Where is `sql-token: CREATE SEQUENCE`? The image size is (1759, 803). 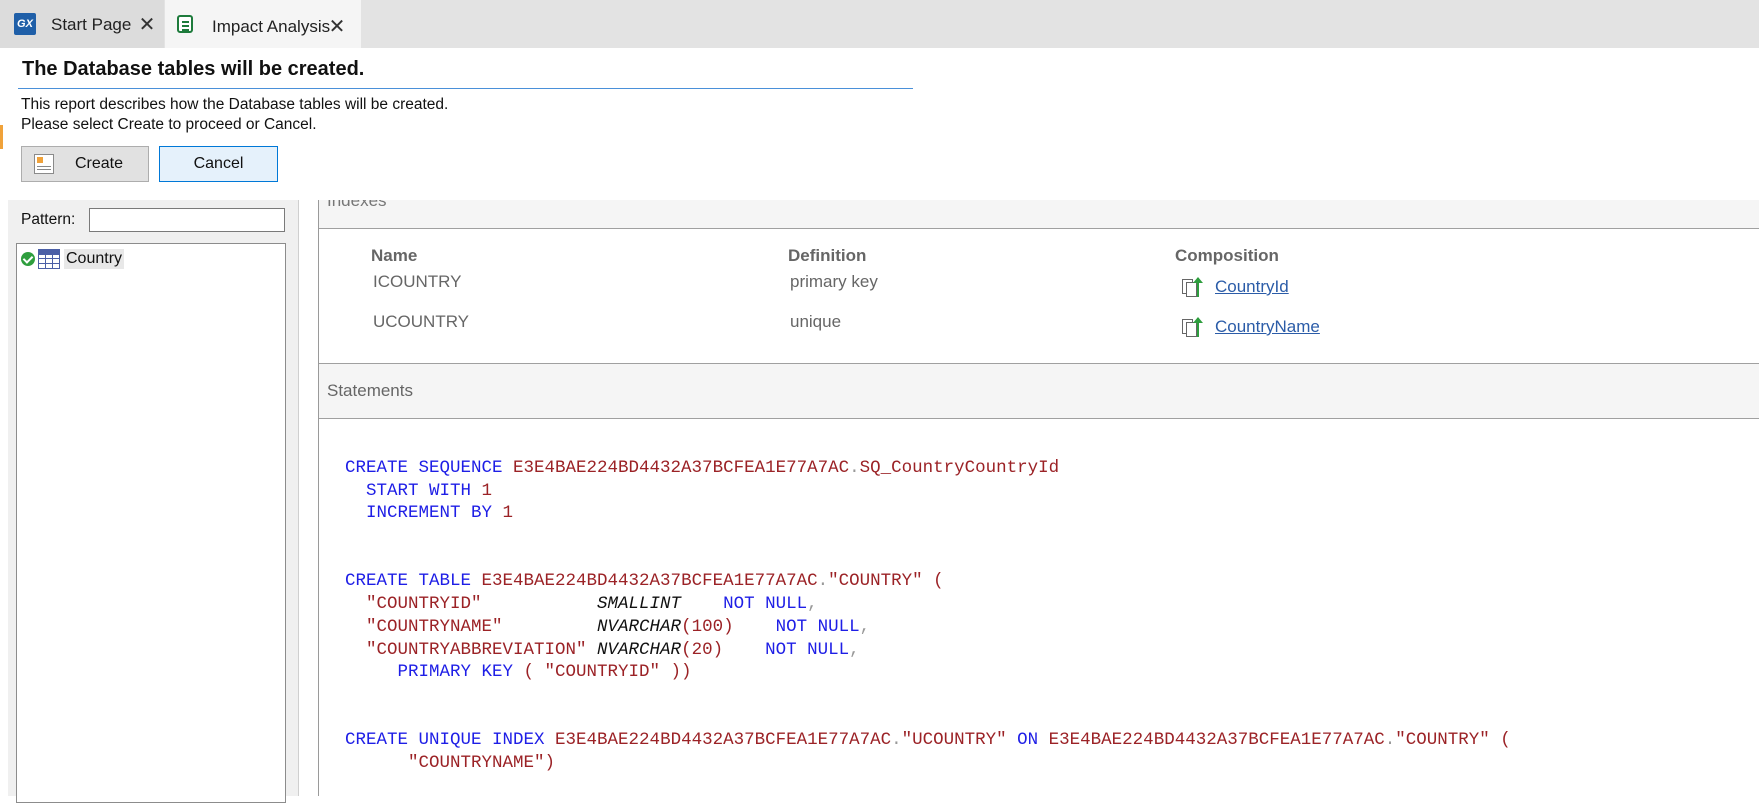
sql-token: CREATE SEQUENCE is located at coordinates (429, 468).